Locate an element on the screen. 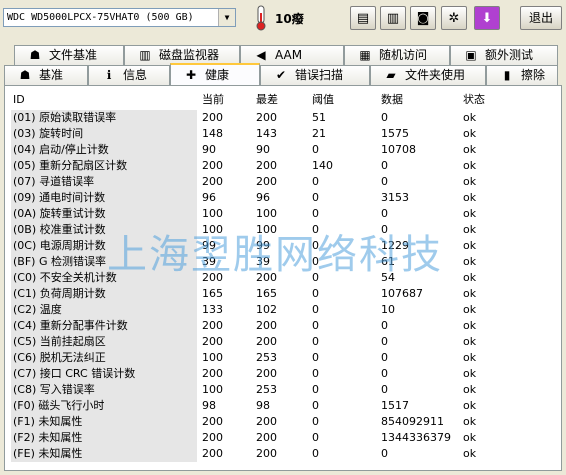 This screenshot has width=566, height=475. attribute-id: (C5) 当前挂起扇区 is located at coordinates (104, 342).